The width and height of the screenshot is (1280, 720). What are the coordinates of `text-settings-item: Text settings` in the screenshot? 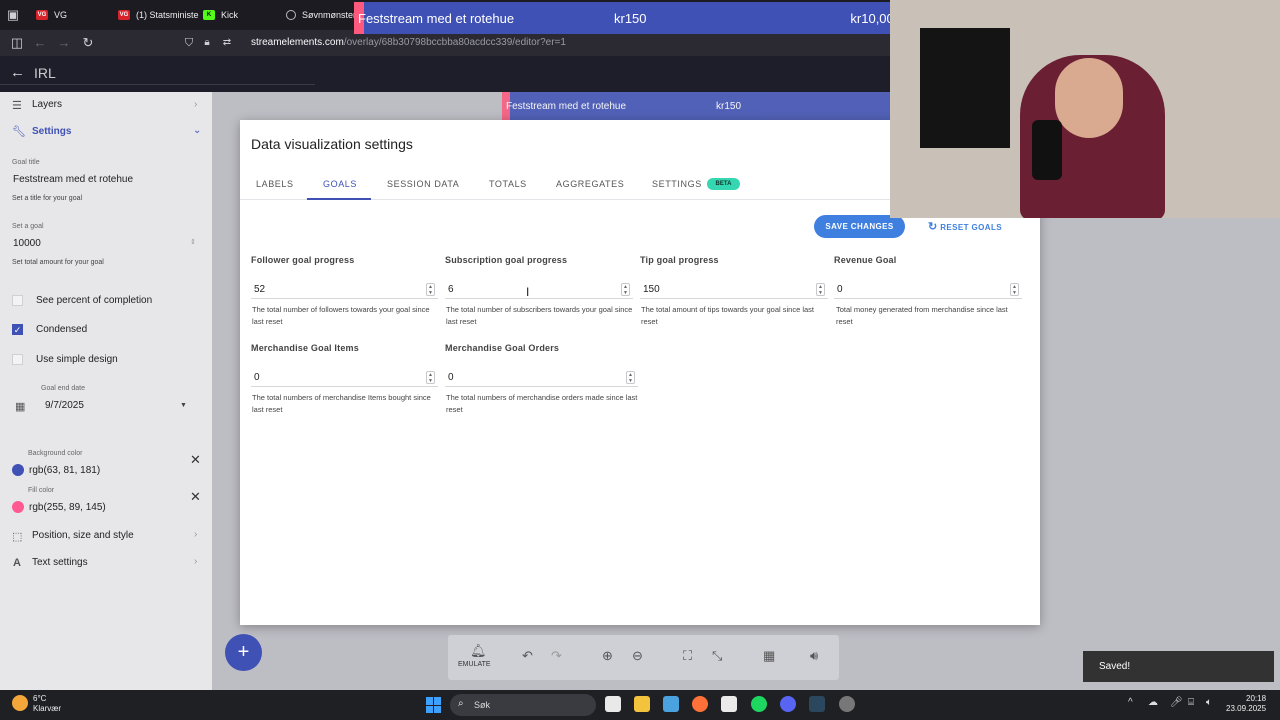 It's located at (60, 562).